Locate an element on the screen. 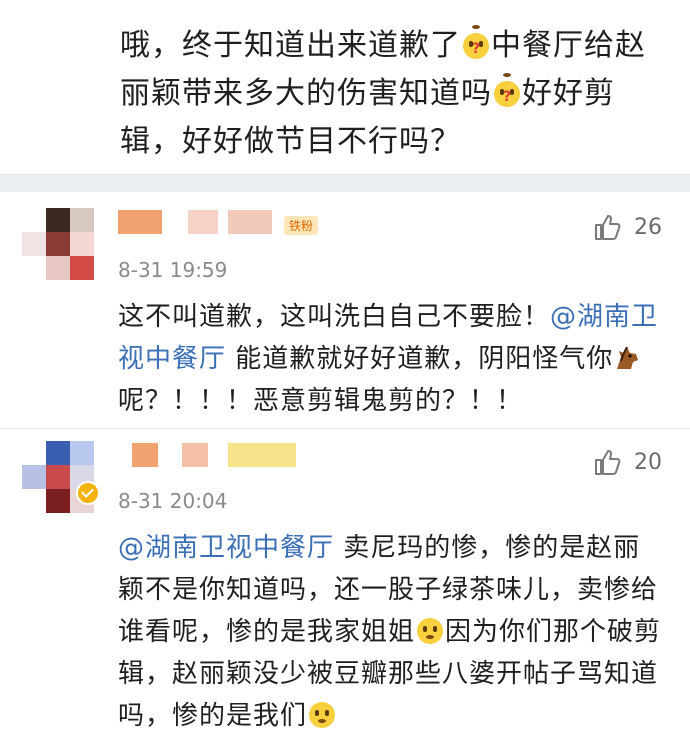  like-button: 26 is located at coordinates (627, 227).